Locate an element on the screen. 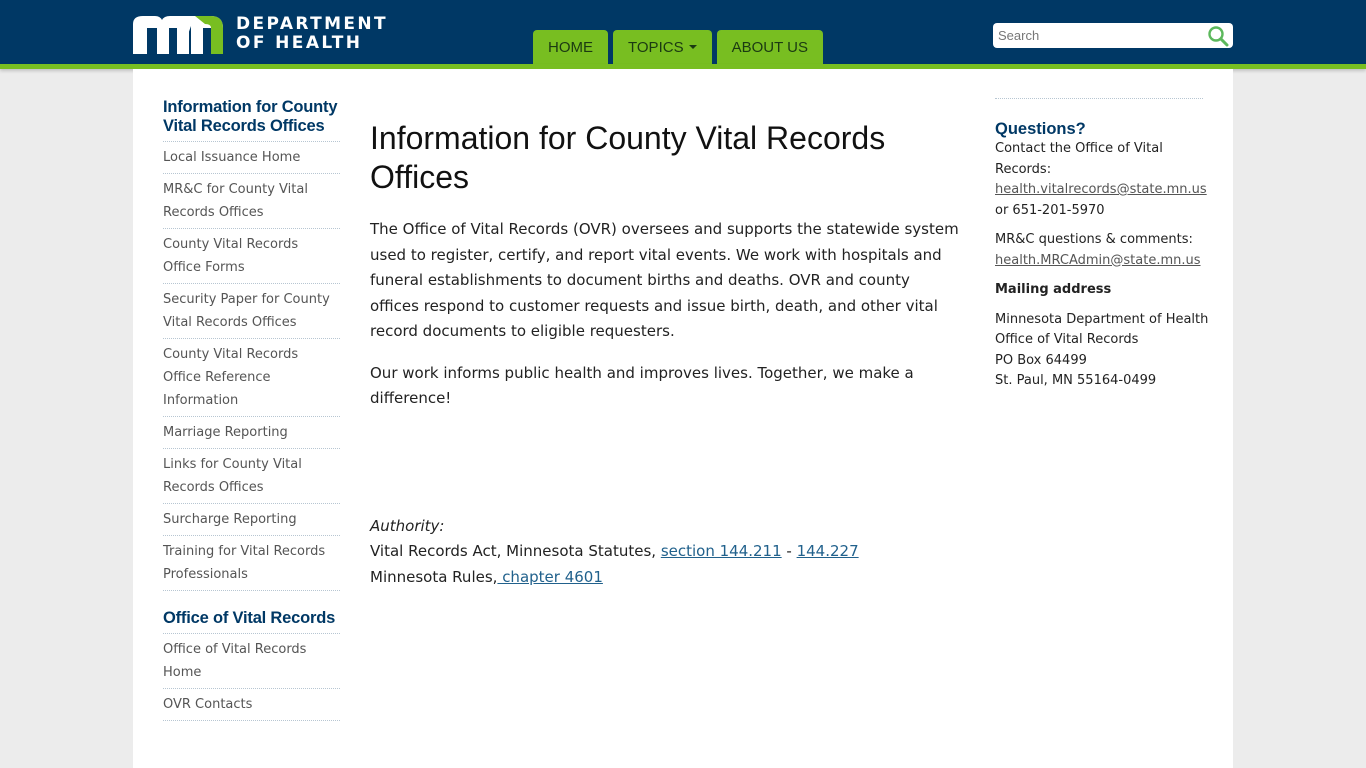 The height and width of the screenshot is (768, 1366). logo-wordmark: DEPARTMENT OF HEALTH is located at coordinates (312, 34).